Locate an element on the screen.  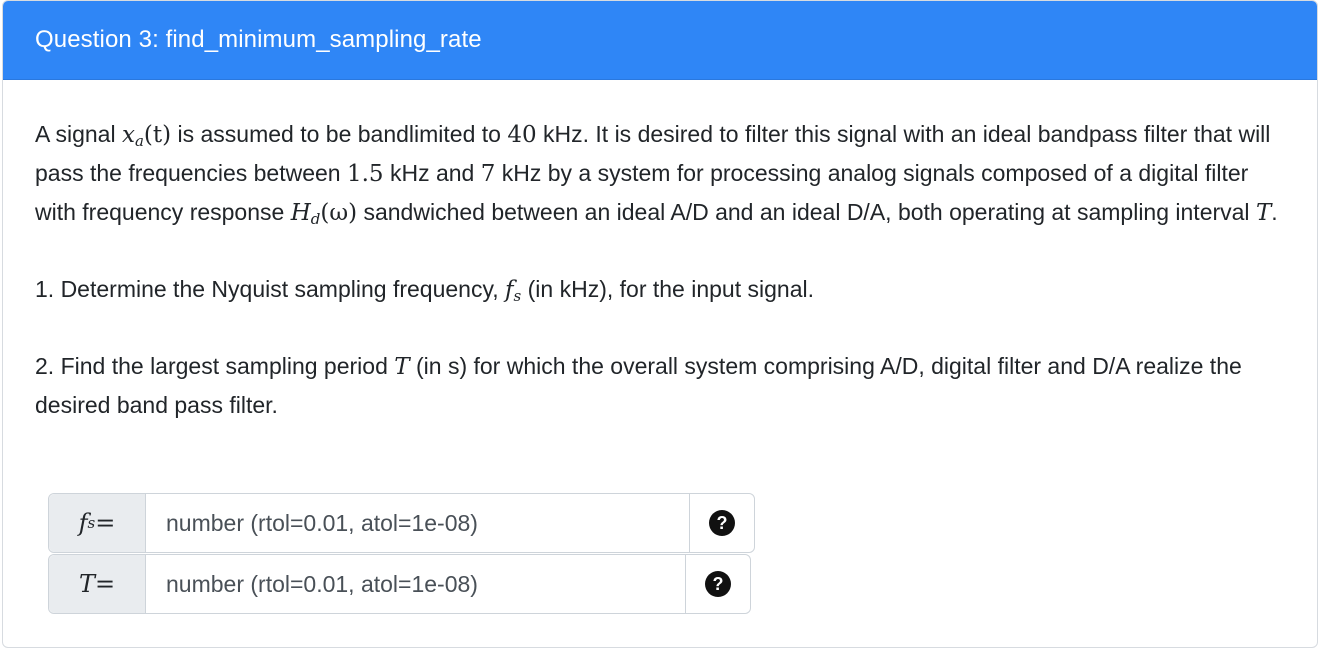
math-7: 7 is located at coordinates (488, 174).